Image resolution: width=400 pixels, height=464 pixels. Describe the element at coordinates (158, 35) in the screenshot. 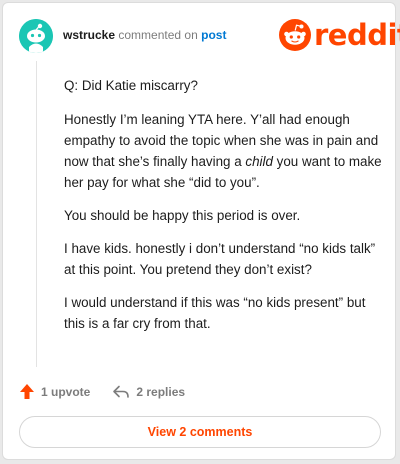

I see `header-action-text: commented on` at that location.